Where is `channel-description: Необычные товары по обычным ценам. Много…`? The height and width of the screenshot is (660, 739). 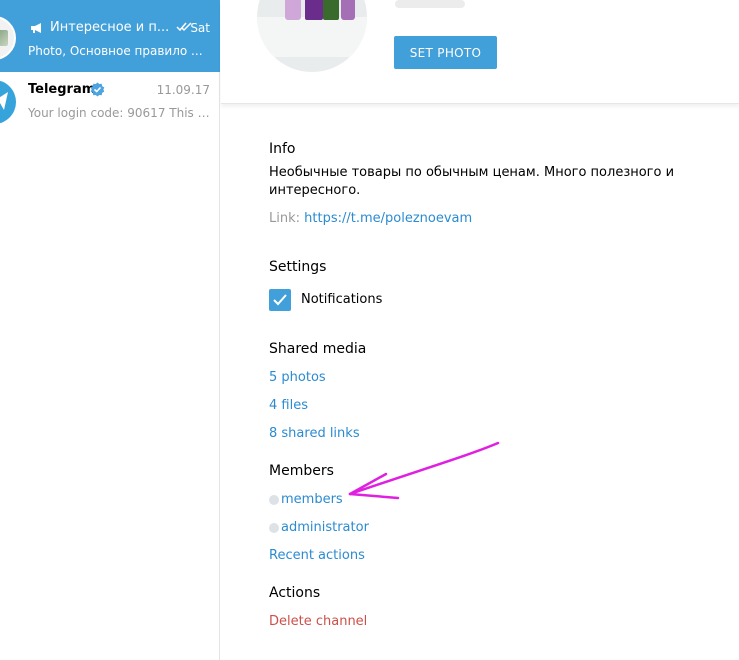 channel-description: Необычные товары по обычным ценам. Много… is located at coordinates (472, 181).